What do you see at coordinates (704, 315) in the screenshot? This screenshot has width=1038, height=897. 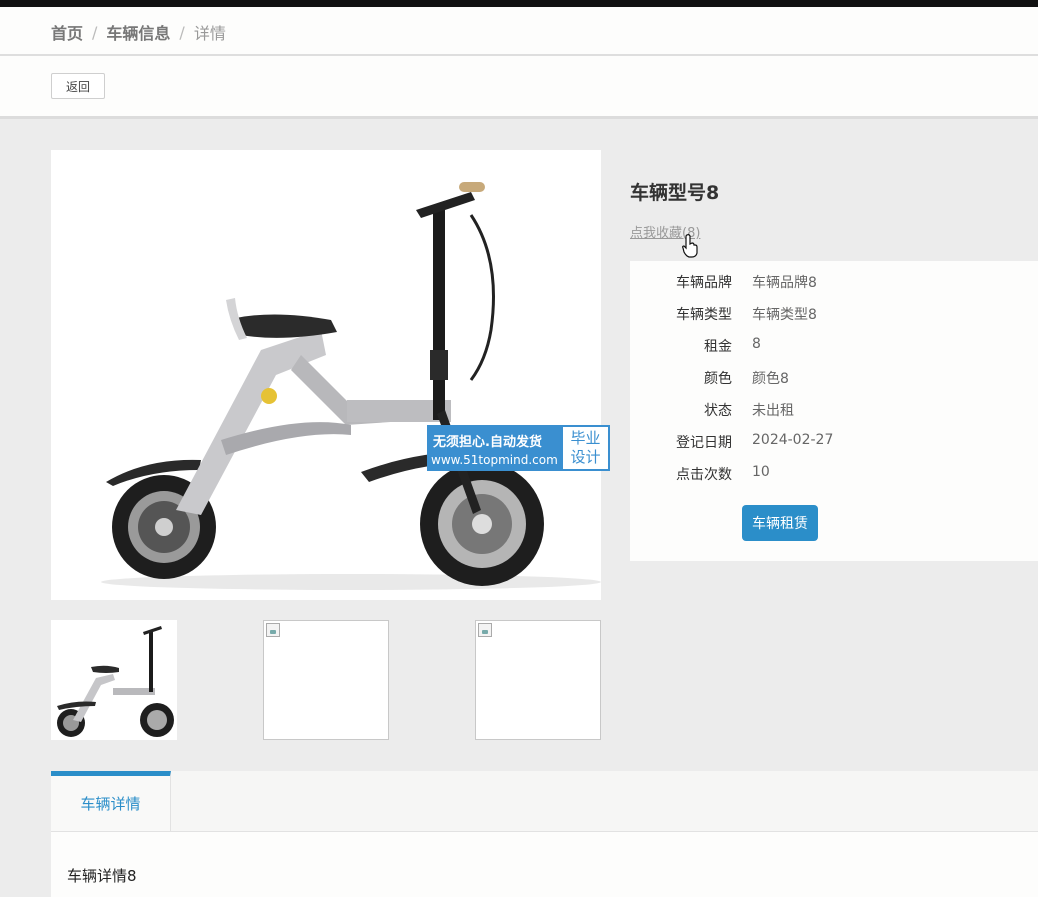 I see `info-label: 车辆类型` at bounding box center [704, 315].